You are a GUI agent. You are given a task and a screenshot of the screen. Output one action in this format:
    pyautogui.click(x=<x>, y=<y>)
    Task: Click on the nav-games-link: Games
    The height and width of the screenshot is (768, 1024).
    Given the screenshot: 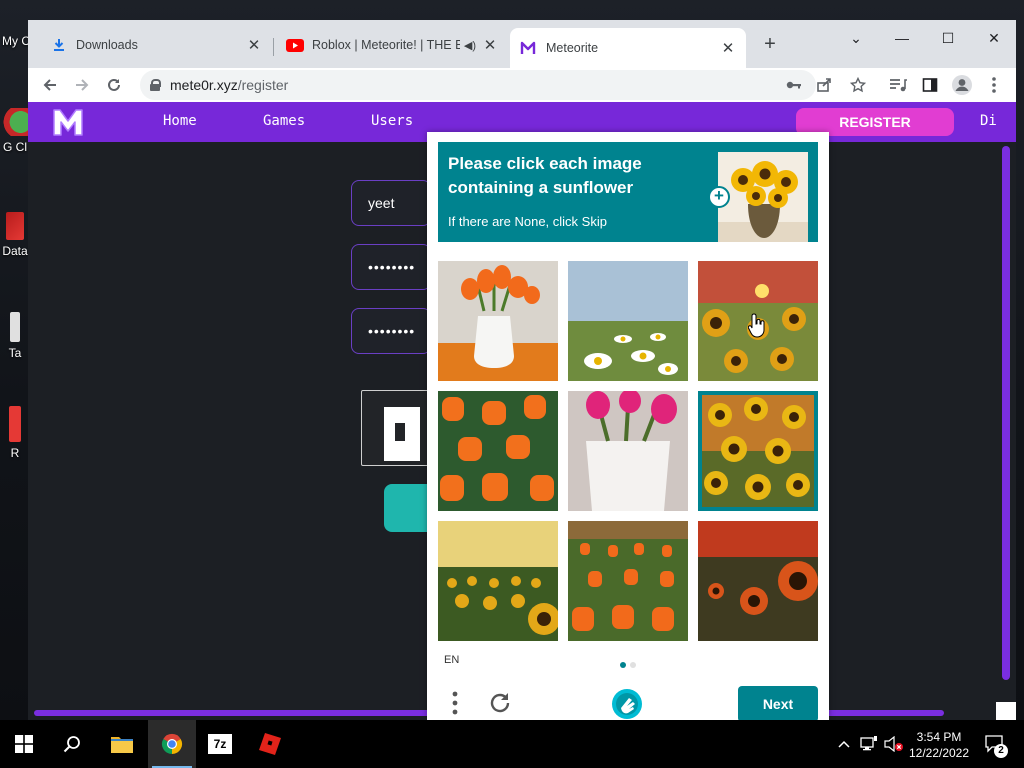 What is the action you would take?
    pyautogui.click(x=284, y=121)
    